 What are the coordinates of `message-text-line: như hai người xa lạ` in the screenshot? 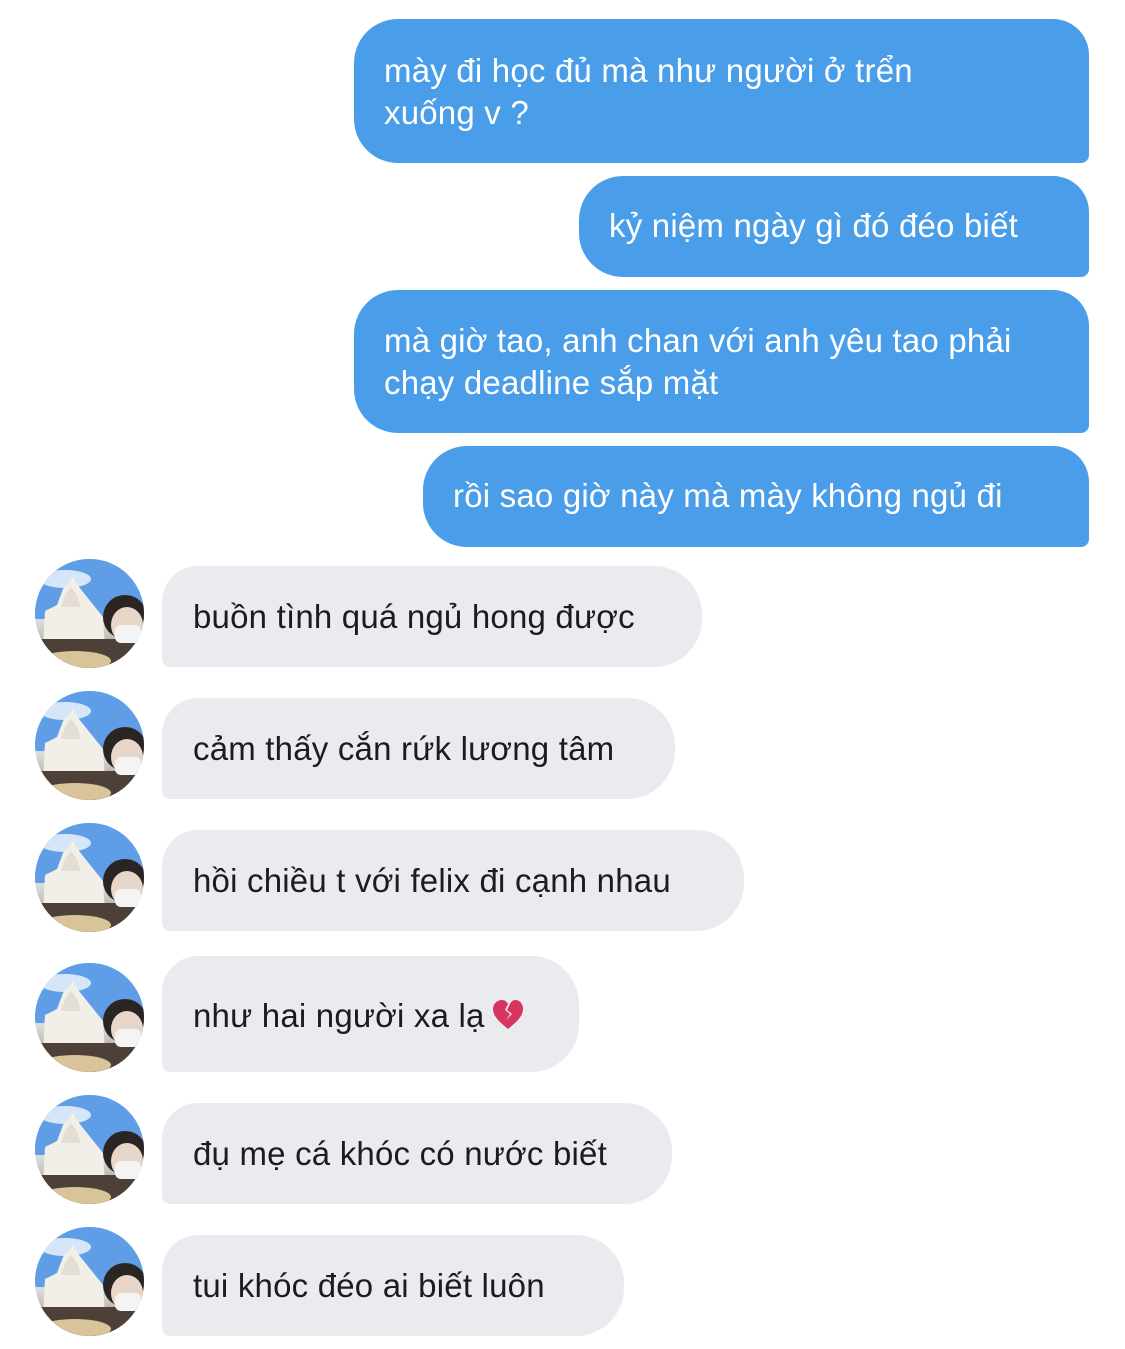 It's located at (371, 1018).